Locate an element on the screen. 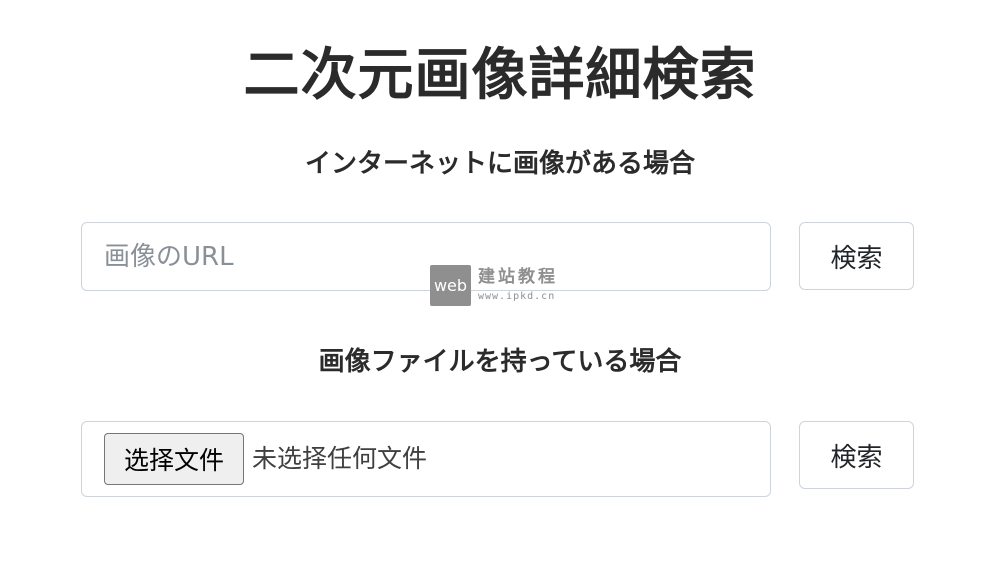 This screenshot has height=570, width=1000. watermark-title: 建站教程 is located at coordinates (518, 277).